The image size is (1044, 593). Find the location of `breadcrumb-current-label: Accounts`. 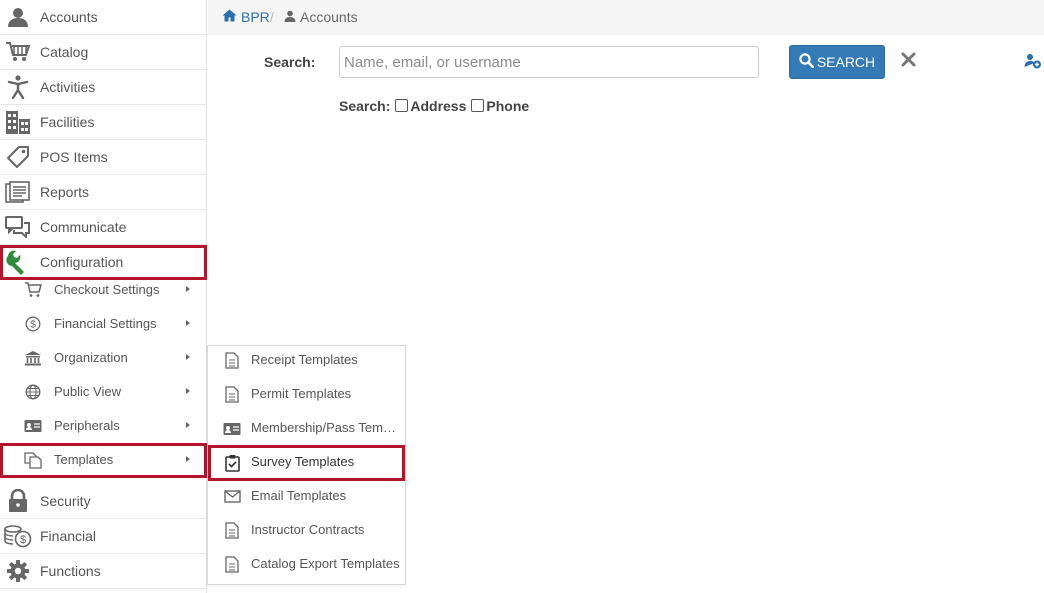

breadcrumb-current-label: Accounts is located at coordinates (329, 17).